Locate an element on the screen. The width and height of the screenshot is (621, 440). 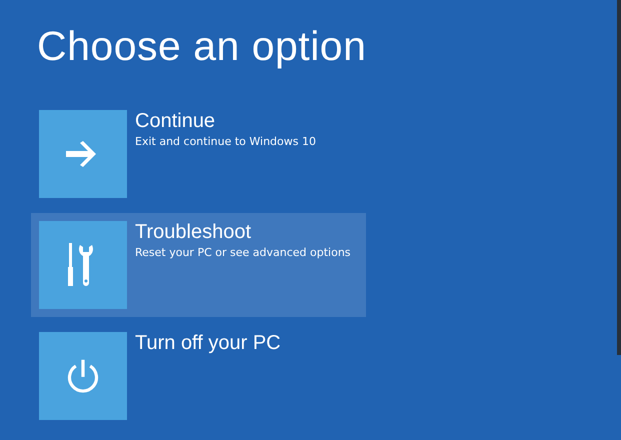
power-icon is located at coordinates (83, 376).